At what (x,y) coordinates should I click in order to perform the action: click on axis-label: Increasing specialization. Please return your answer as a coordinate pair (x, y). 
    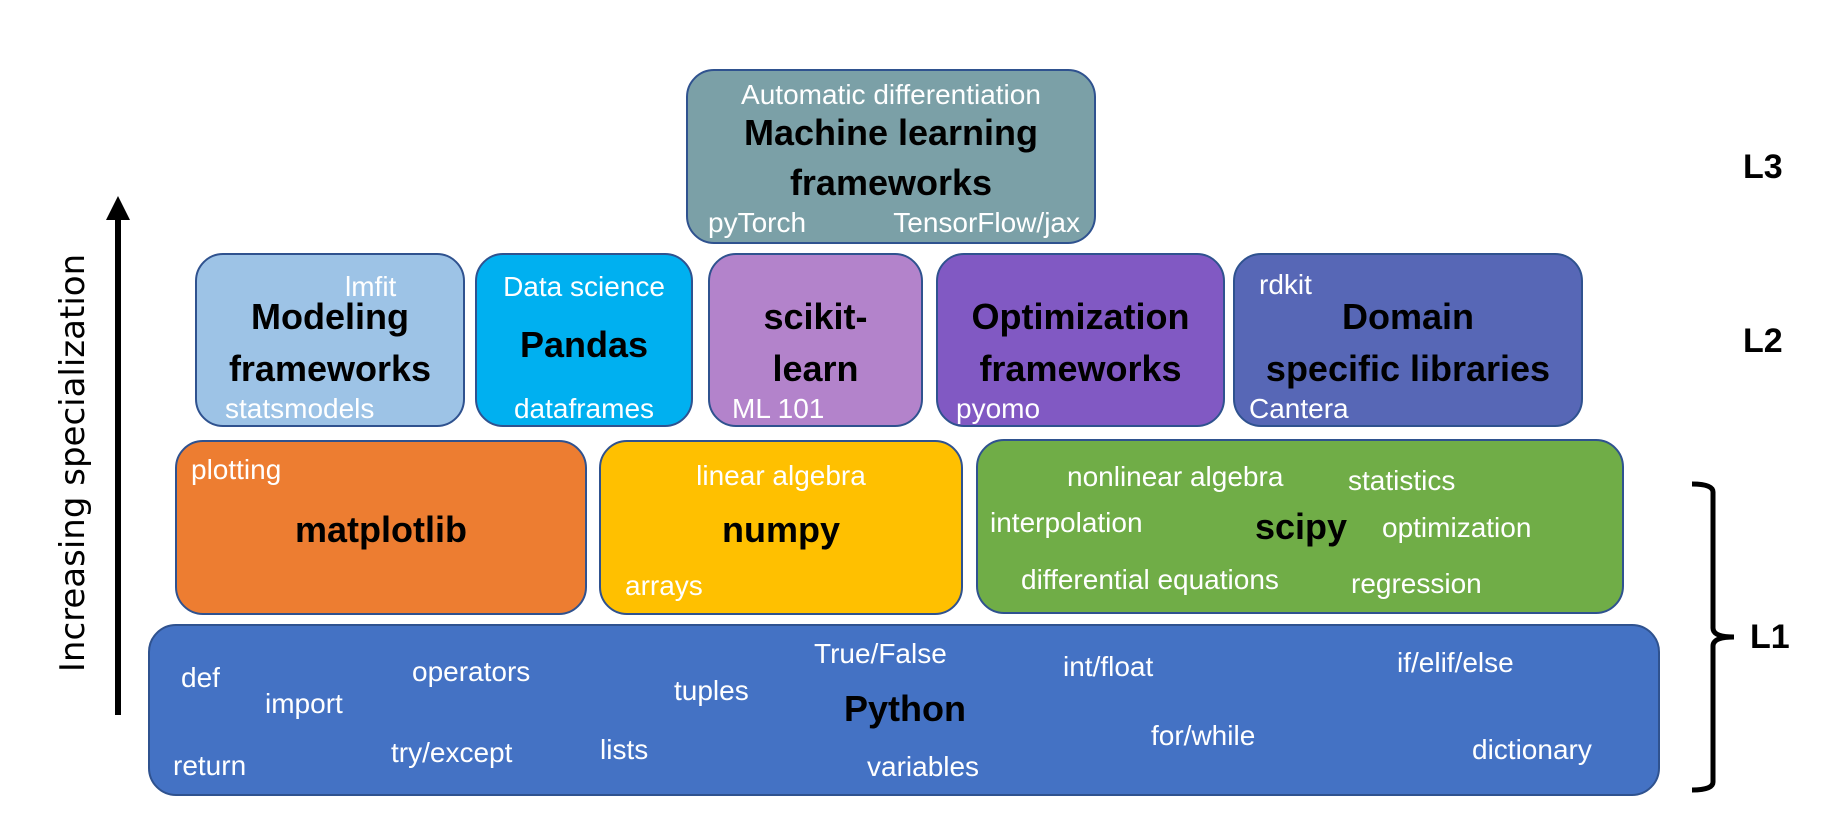
    Looking at the image, I should click on (73, 463).